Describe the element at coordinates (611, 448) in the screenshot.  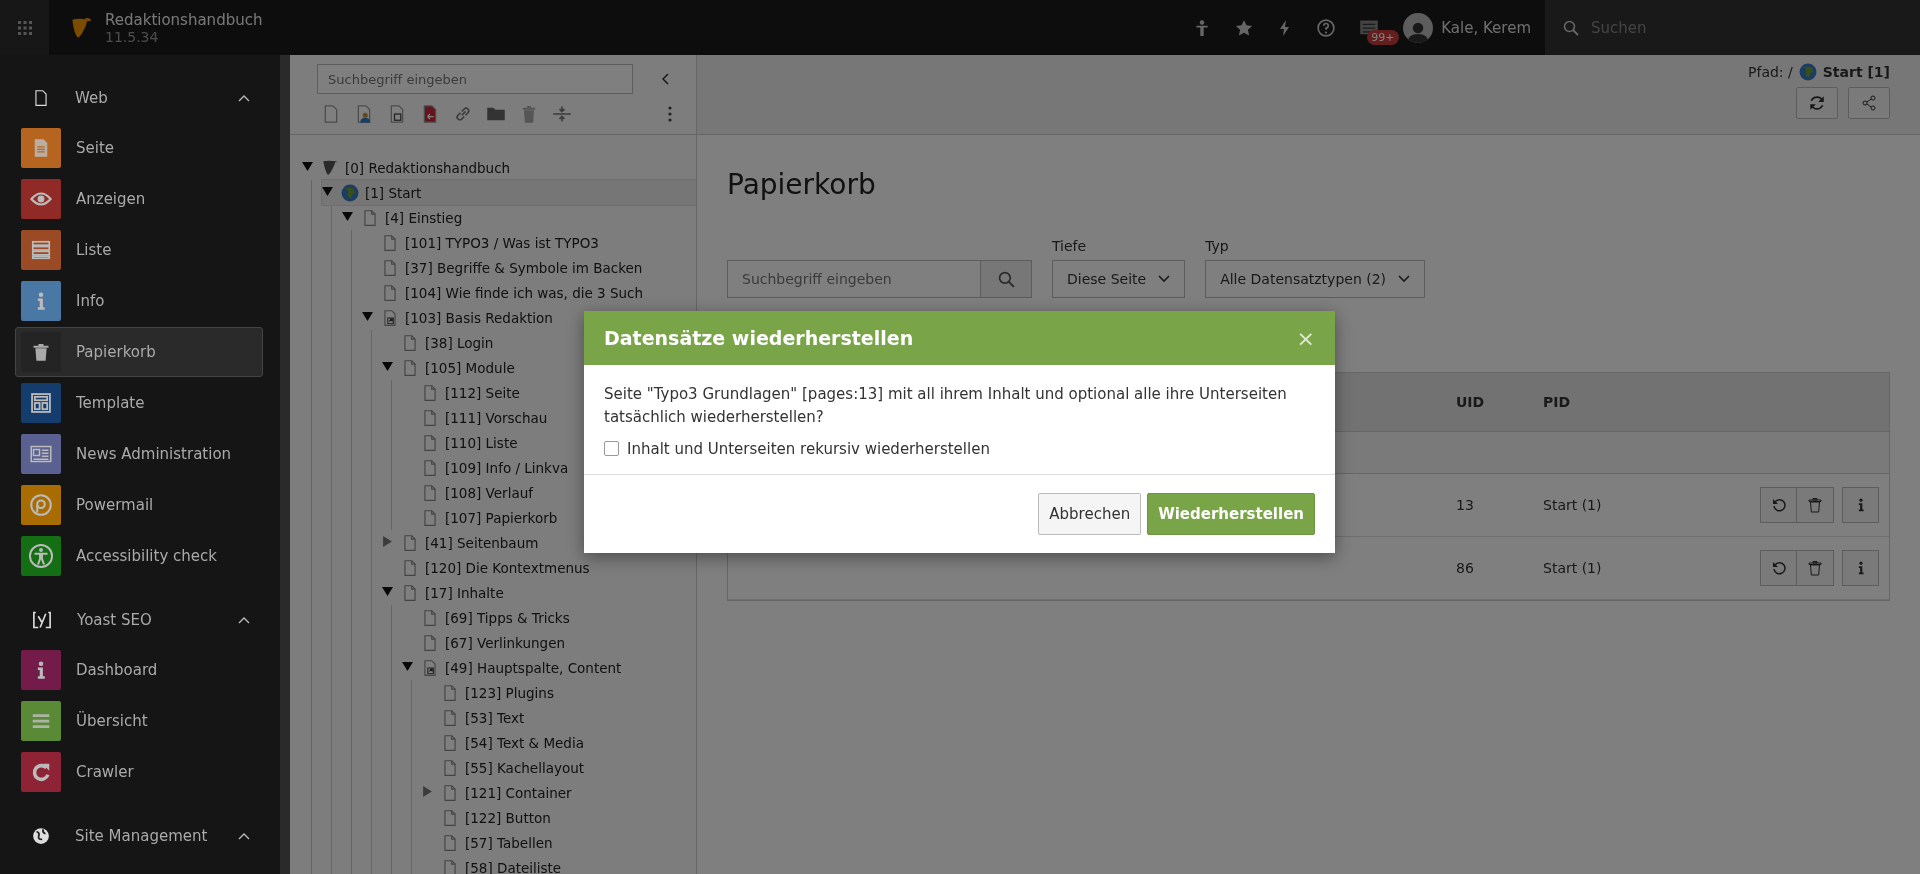
I see `checkbox` at that location.